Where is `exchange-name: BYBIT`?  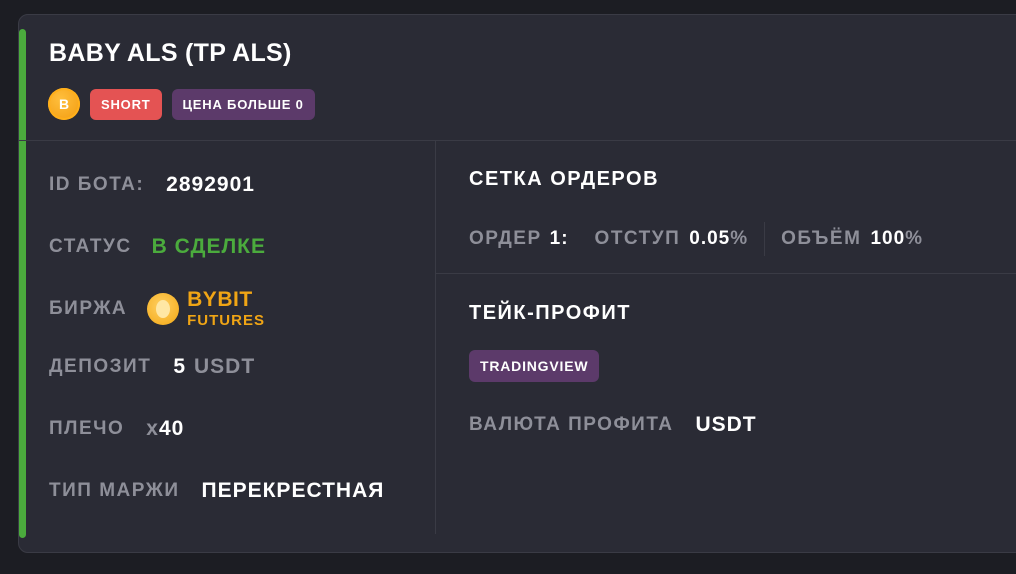
exchange-name: BYBIT is located at coordinates (220, 299).